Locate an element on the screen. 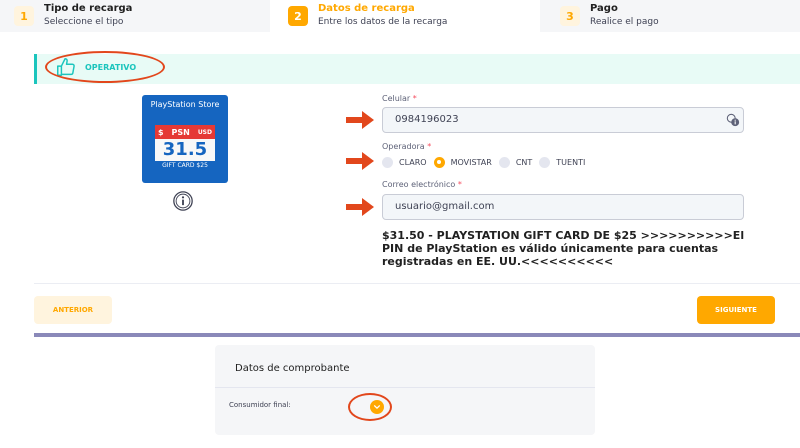  radio-label: MOVISTAR is located at coordinates (471, 162).